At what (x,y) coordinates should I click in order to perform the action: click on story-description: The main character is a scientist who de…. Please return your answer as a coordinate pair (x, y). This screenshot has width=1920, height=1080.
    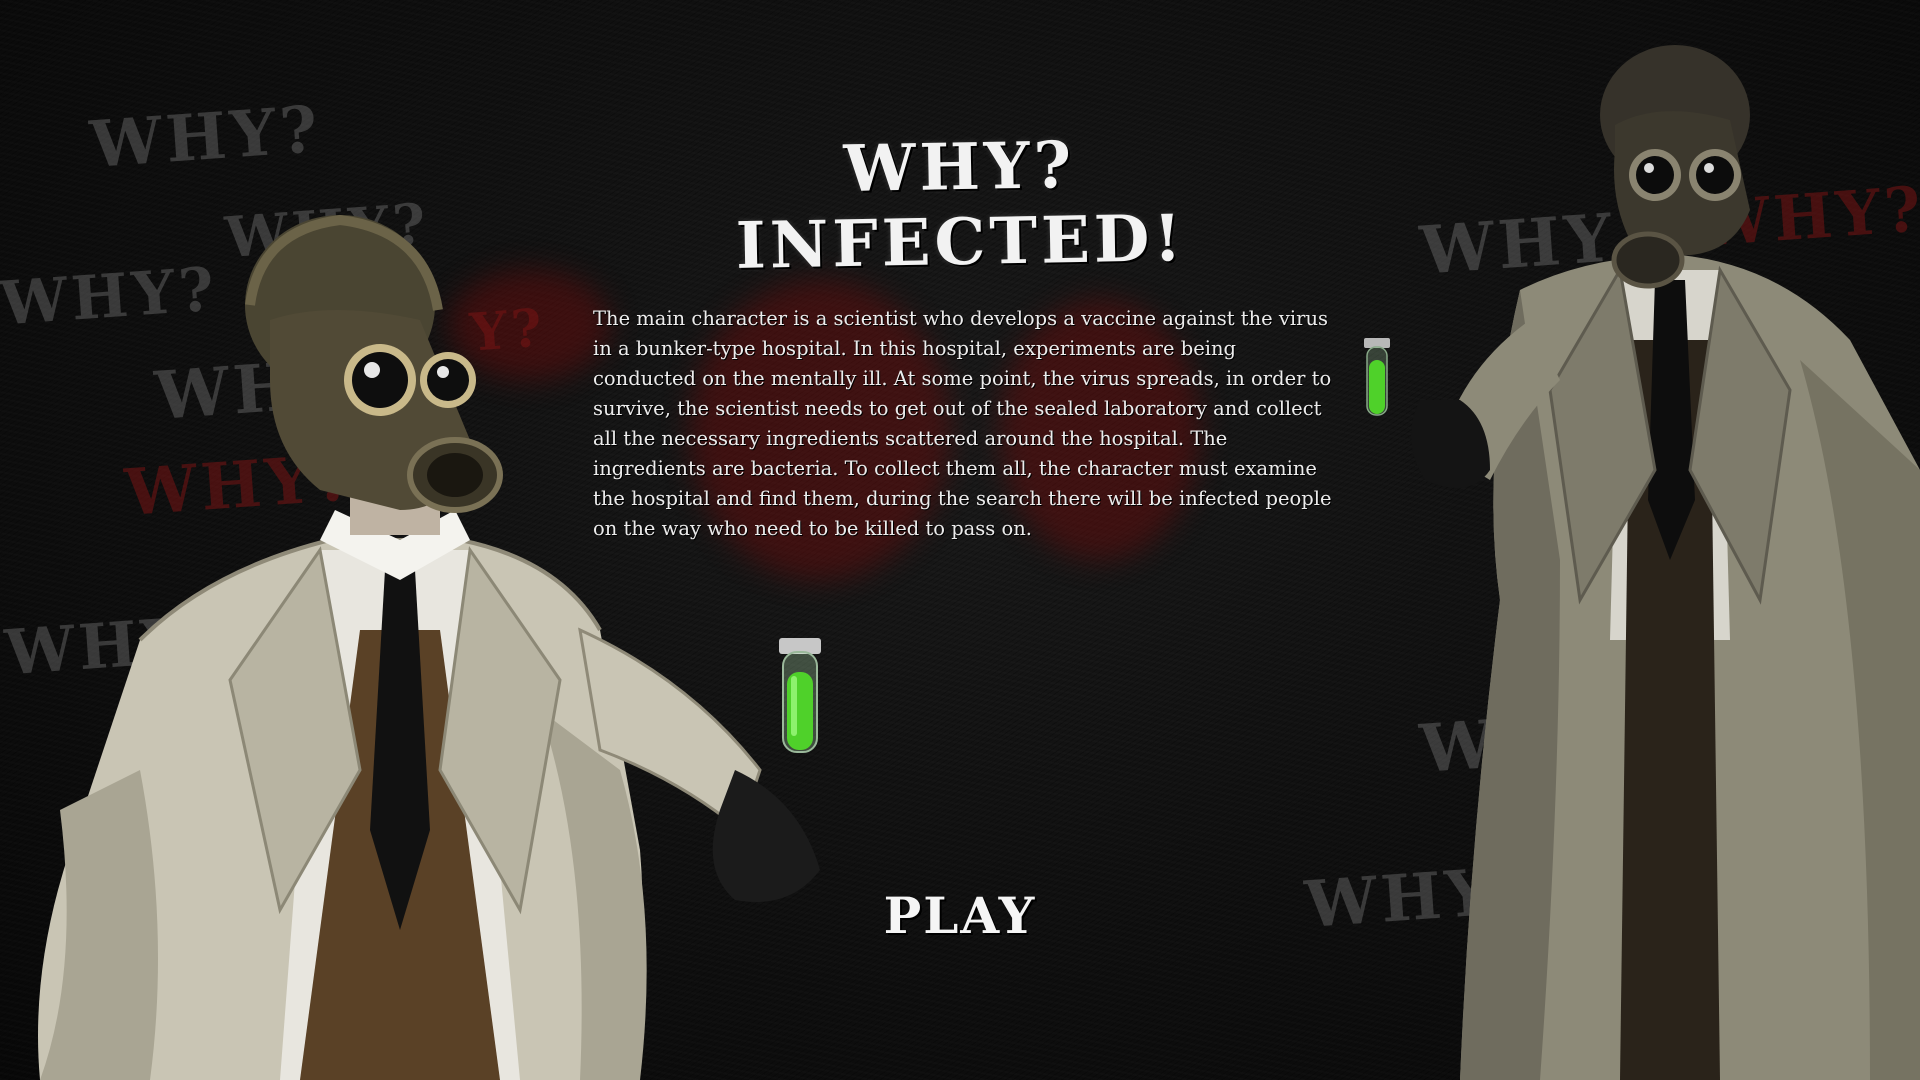
    Looking at the image, I should click on (962, 423).